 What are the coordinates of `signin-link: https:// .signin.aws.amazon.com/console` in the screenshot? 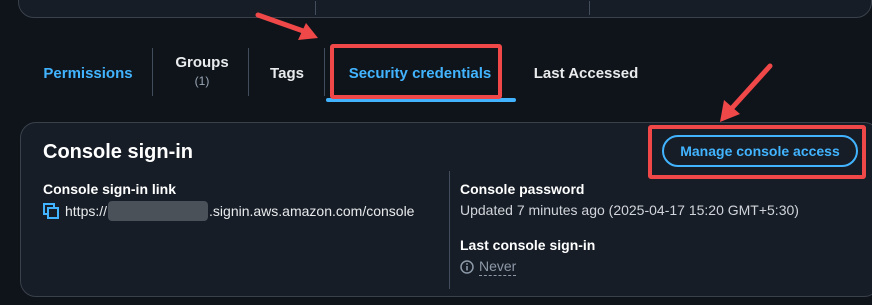 It's located at (228, 211).